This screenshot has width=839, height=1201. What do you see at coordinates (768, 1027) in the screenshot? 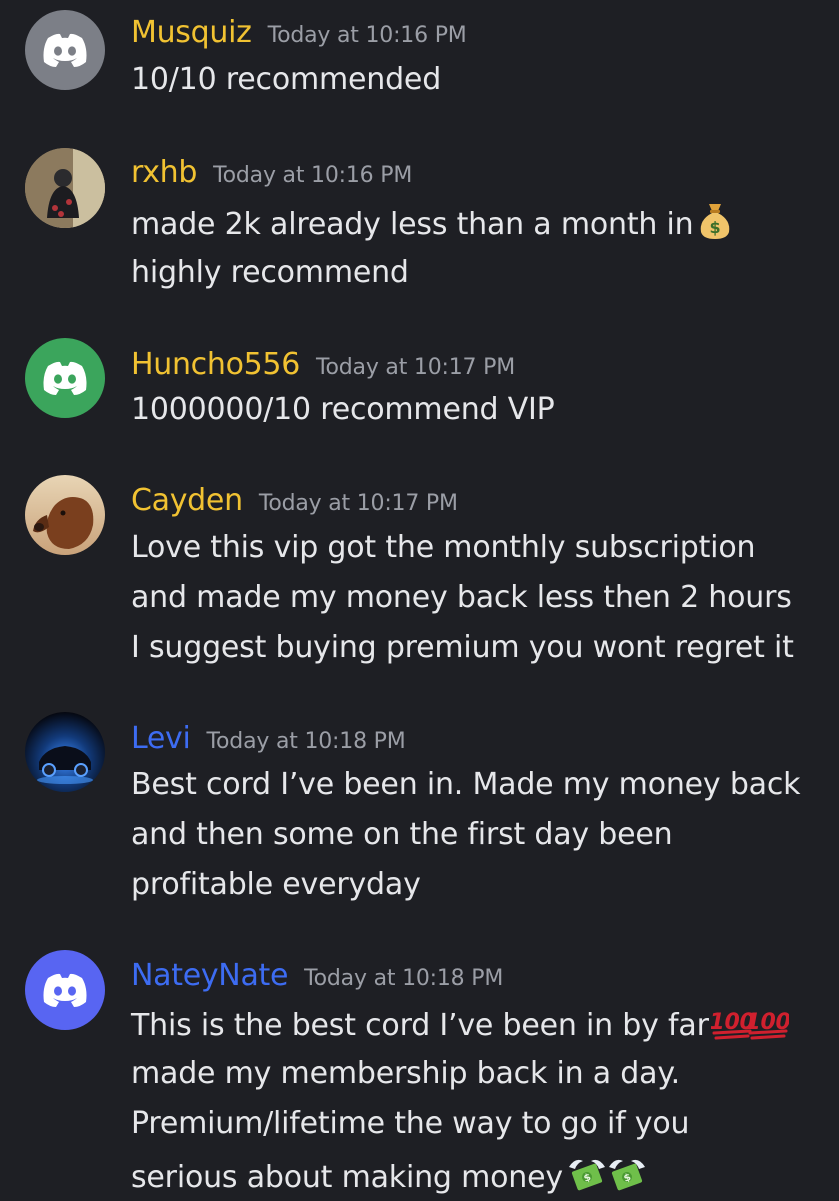
I see `hundred-points-icon: 100` at bounding box center [768, 1027].